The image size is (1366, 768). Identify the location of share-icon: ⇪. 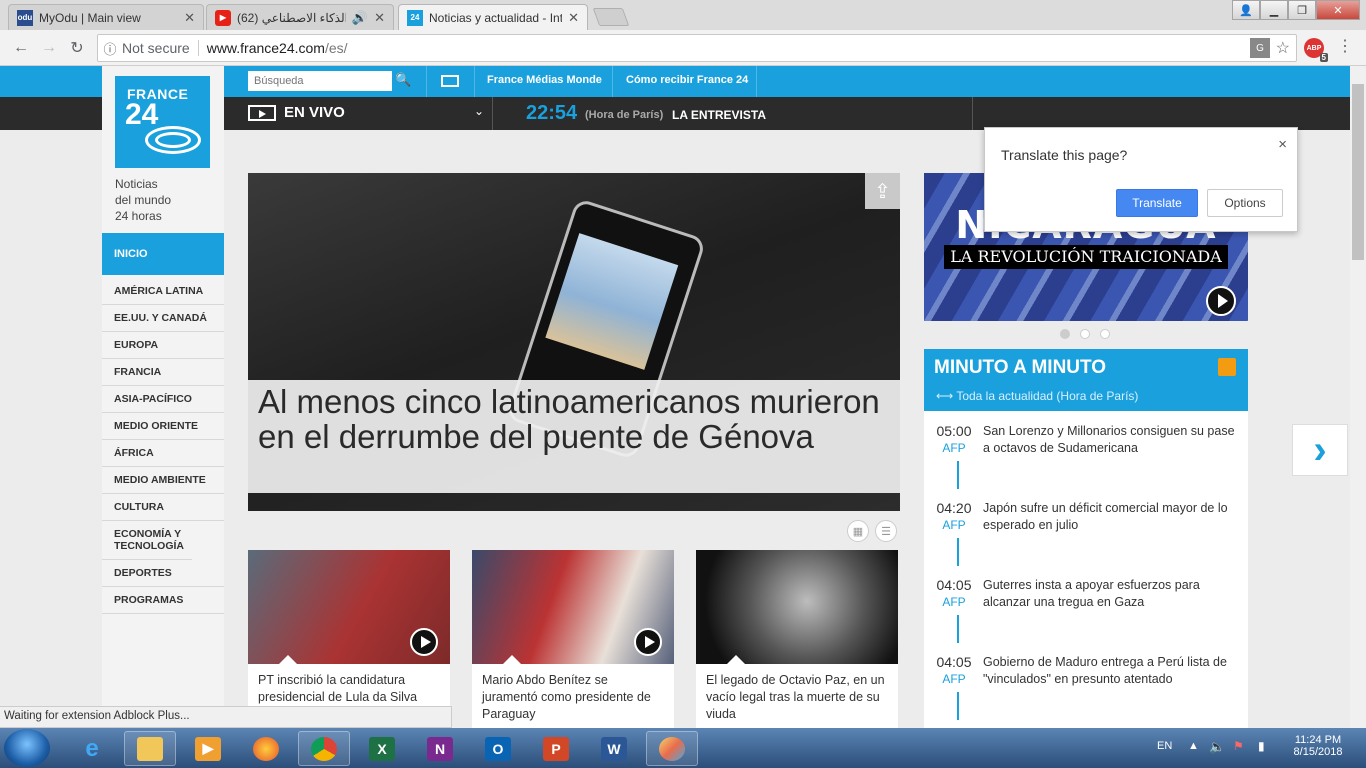
(882, 191).